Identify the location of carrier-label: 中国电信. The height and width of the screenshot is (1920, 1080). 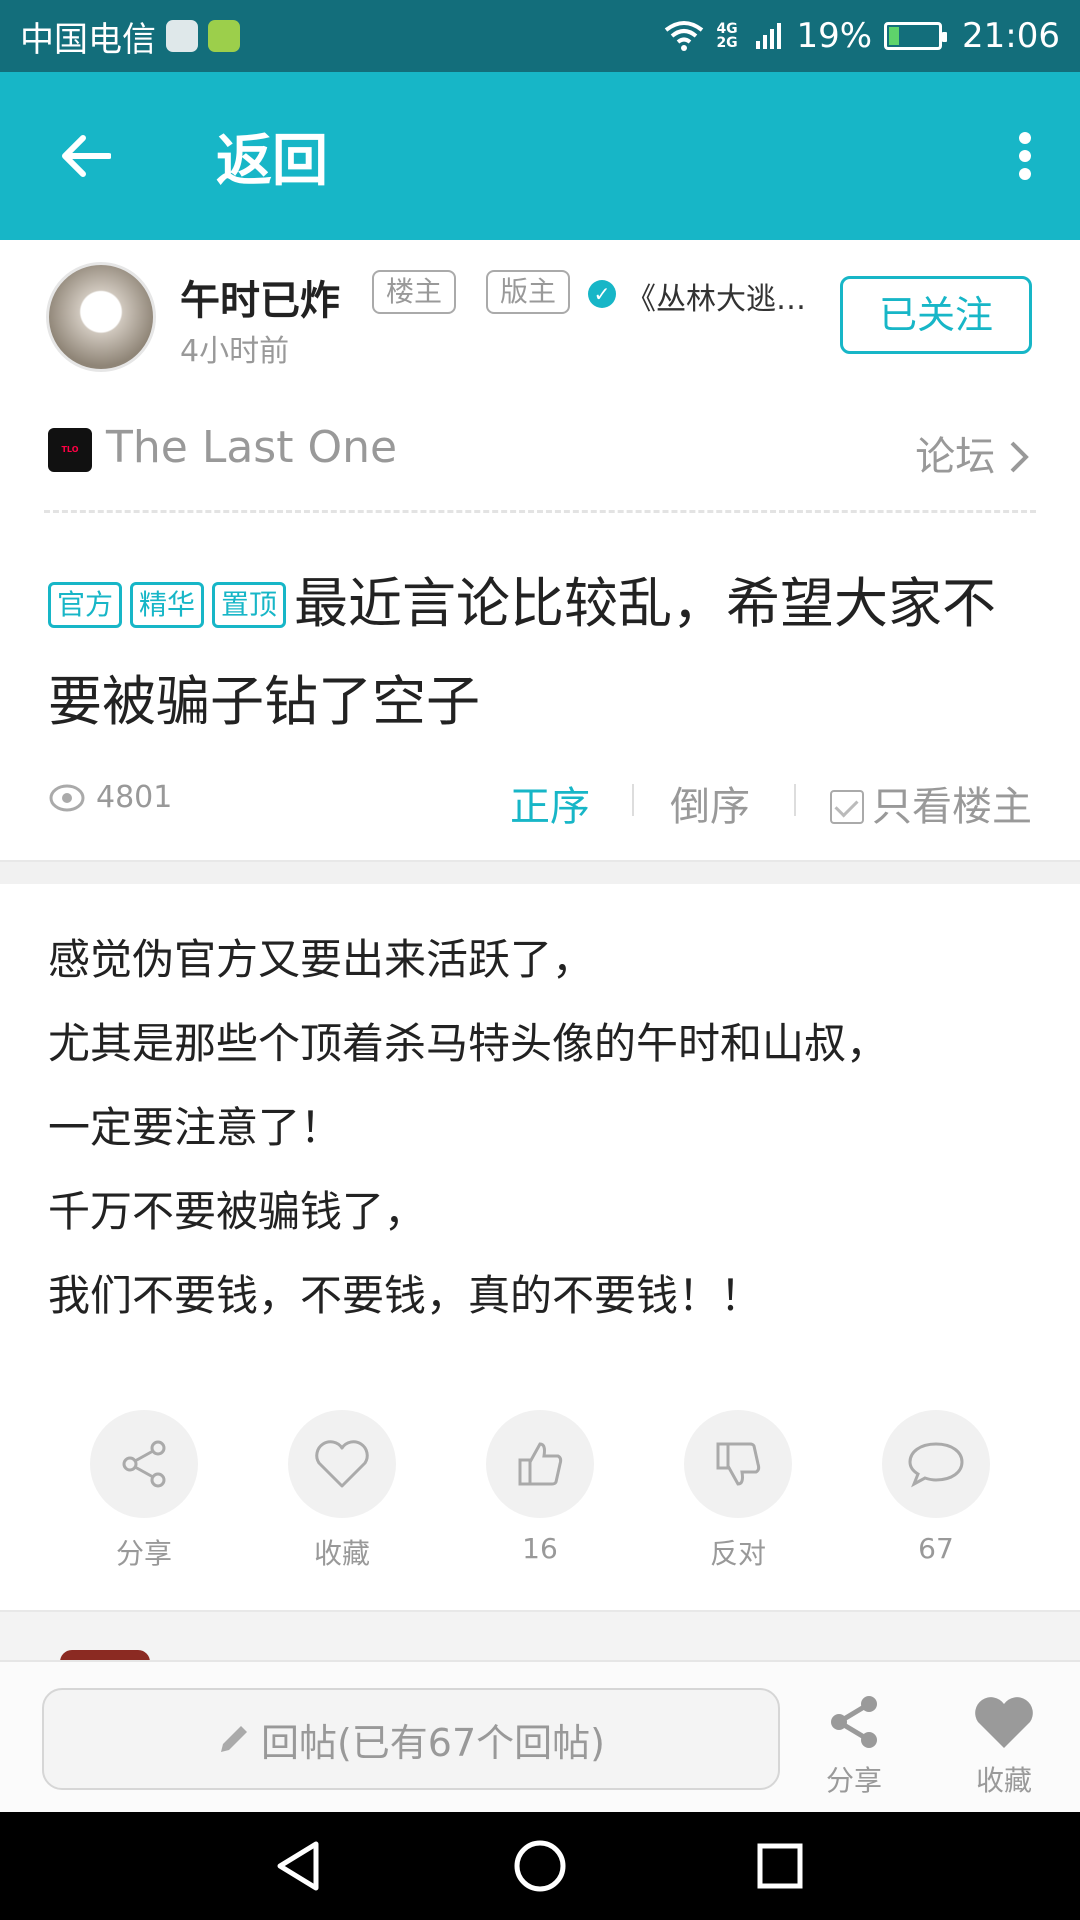
(88, 39).